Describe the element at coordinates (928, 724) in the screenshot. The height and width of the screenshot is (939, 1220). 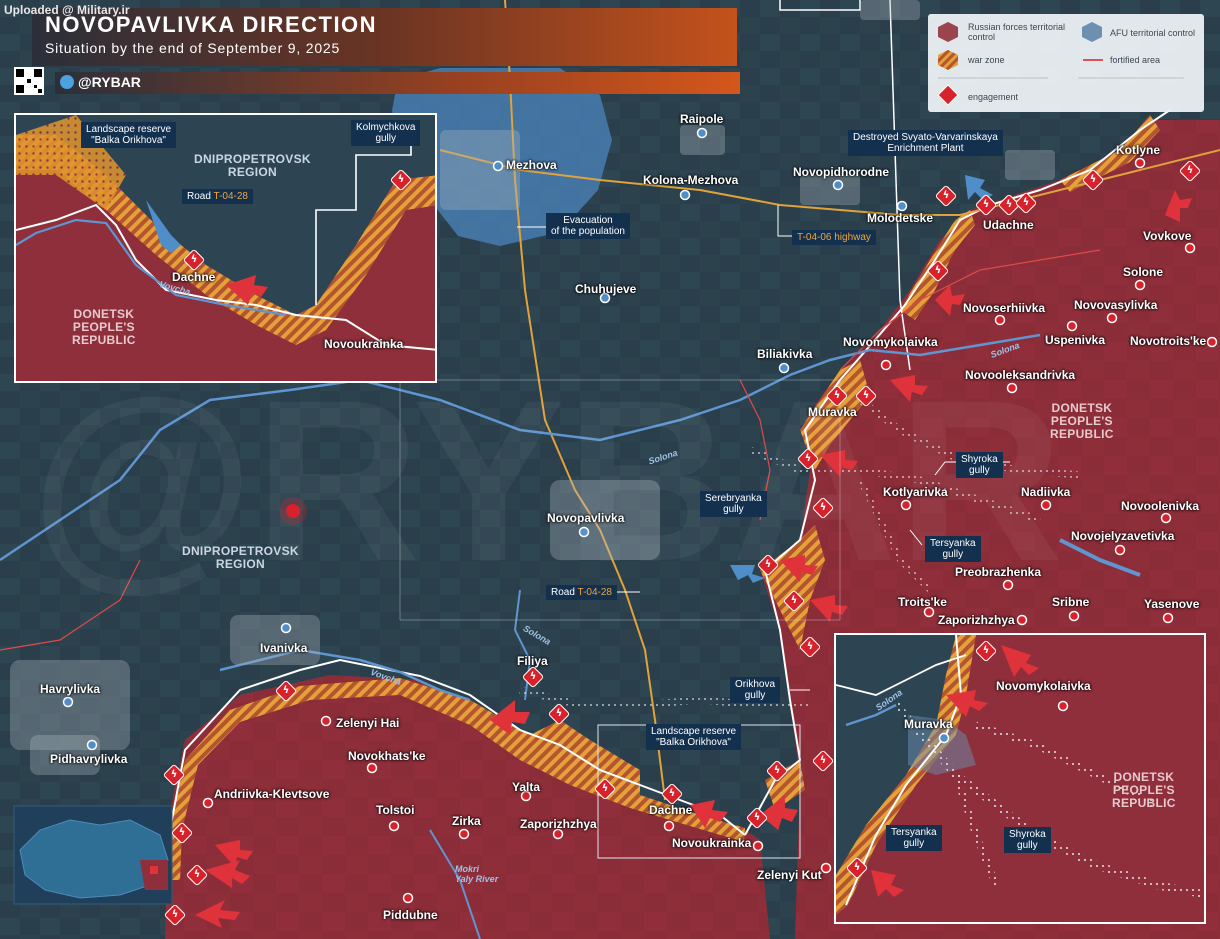
I see `inset-east-muravka: Muravka` at that location.